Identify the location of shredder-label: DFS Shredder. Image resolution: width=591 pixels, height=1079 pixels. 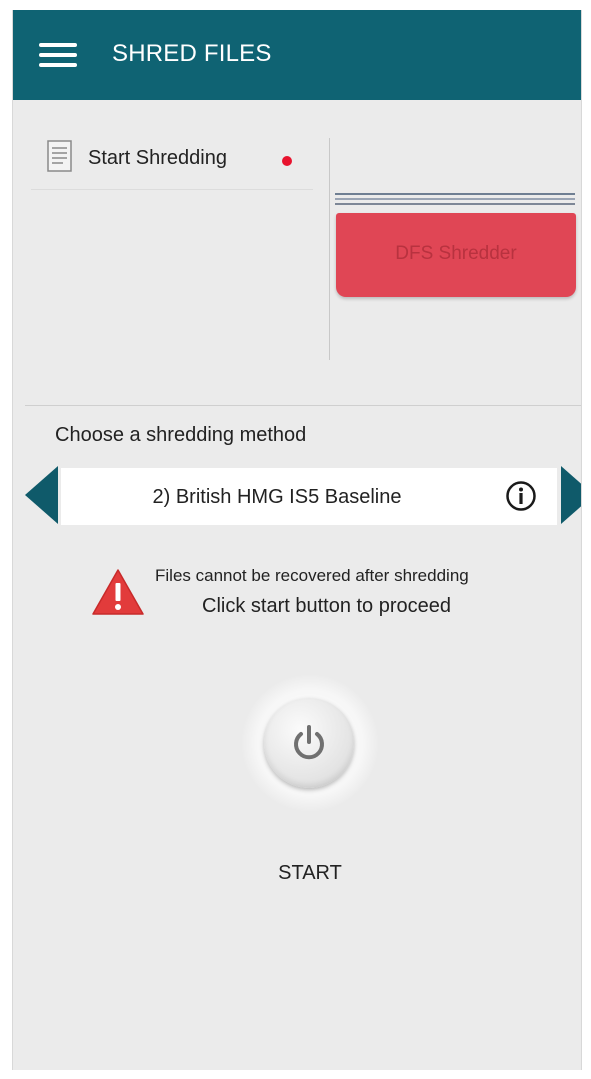
(456, 253).